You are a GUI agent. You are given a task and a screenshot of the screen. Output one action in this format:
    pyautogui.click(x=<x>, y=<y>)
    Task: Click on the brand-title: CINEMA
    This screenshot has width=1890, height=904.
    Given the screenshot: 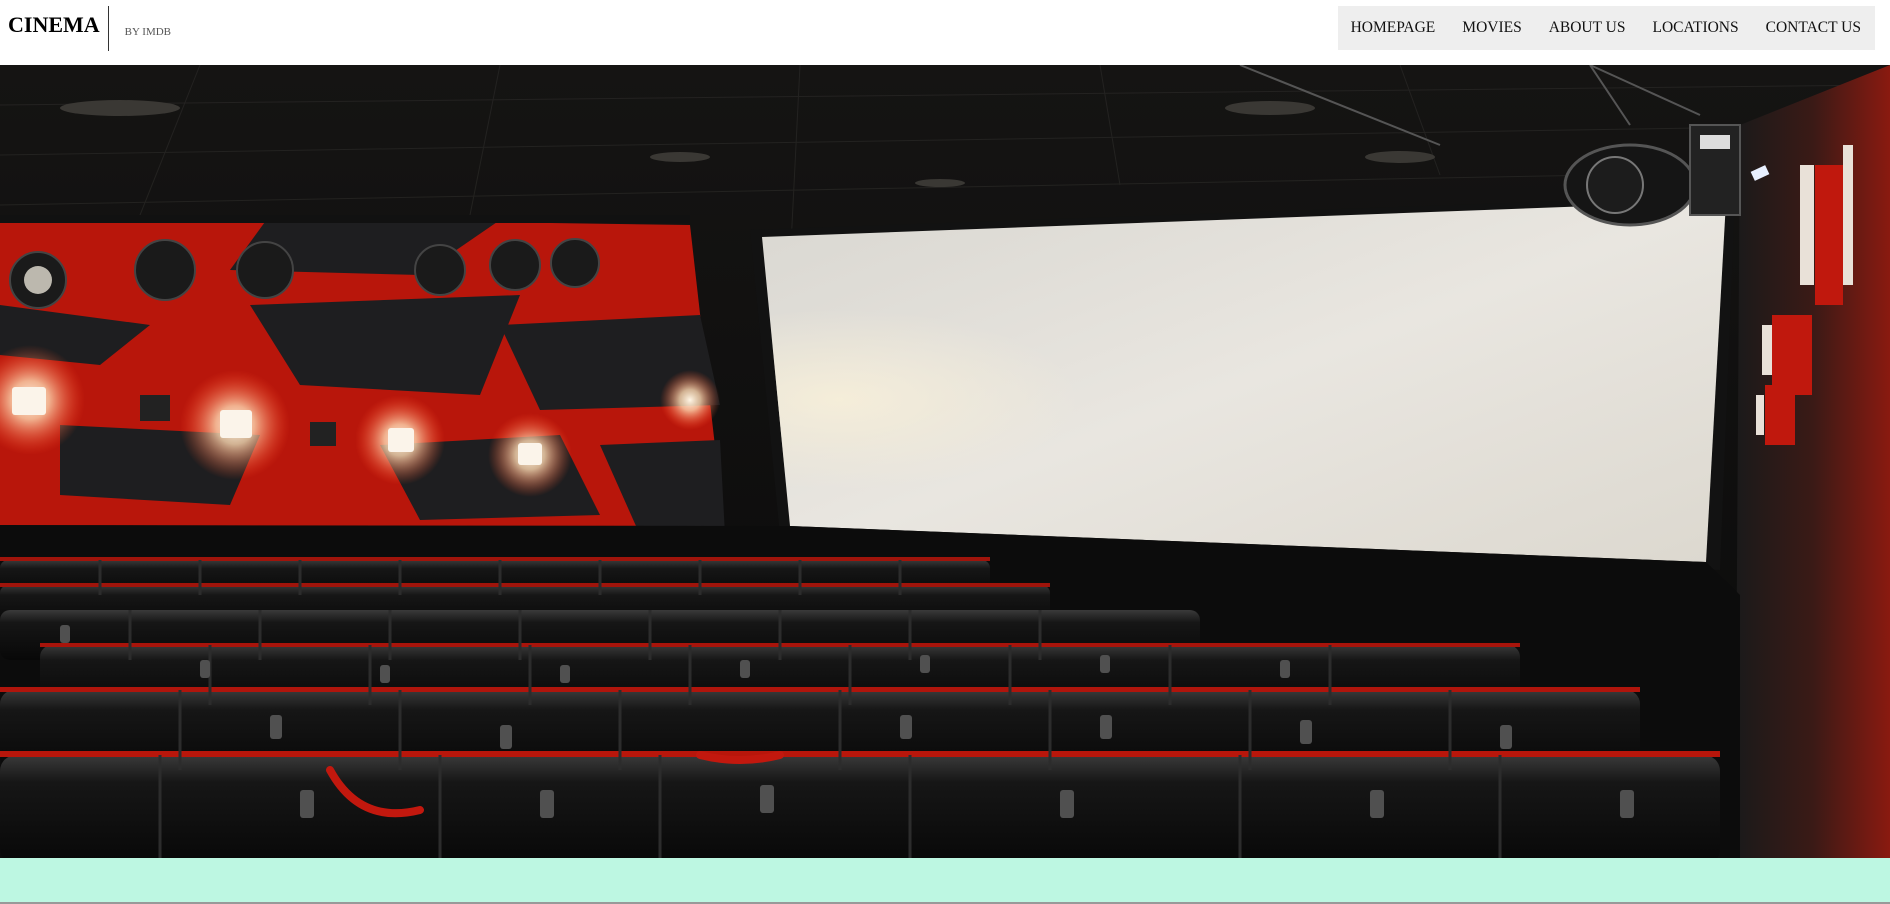 What is the action you would take?
    pyautogui.click(x=54, y=25)
    